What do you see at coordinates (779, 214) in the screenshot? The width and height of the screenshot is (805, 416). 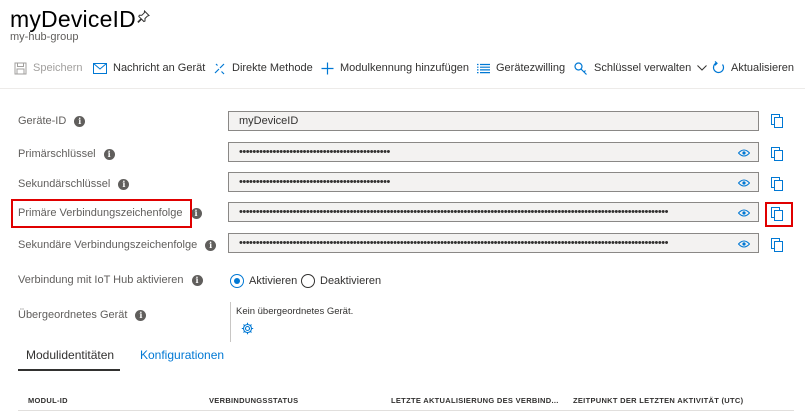 I see `copy-highlight-box` at bounding box center [779, 214].